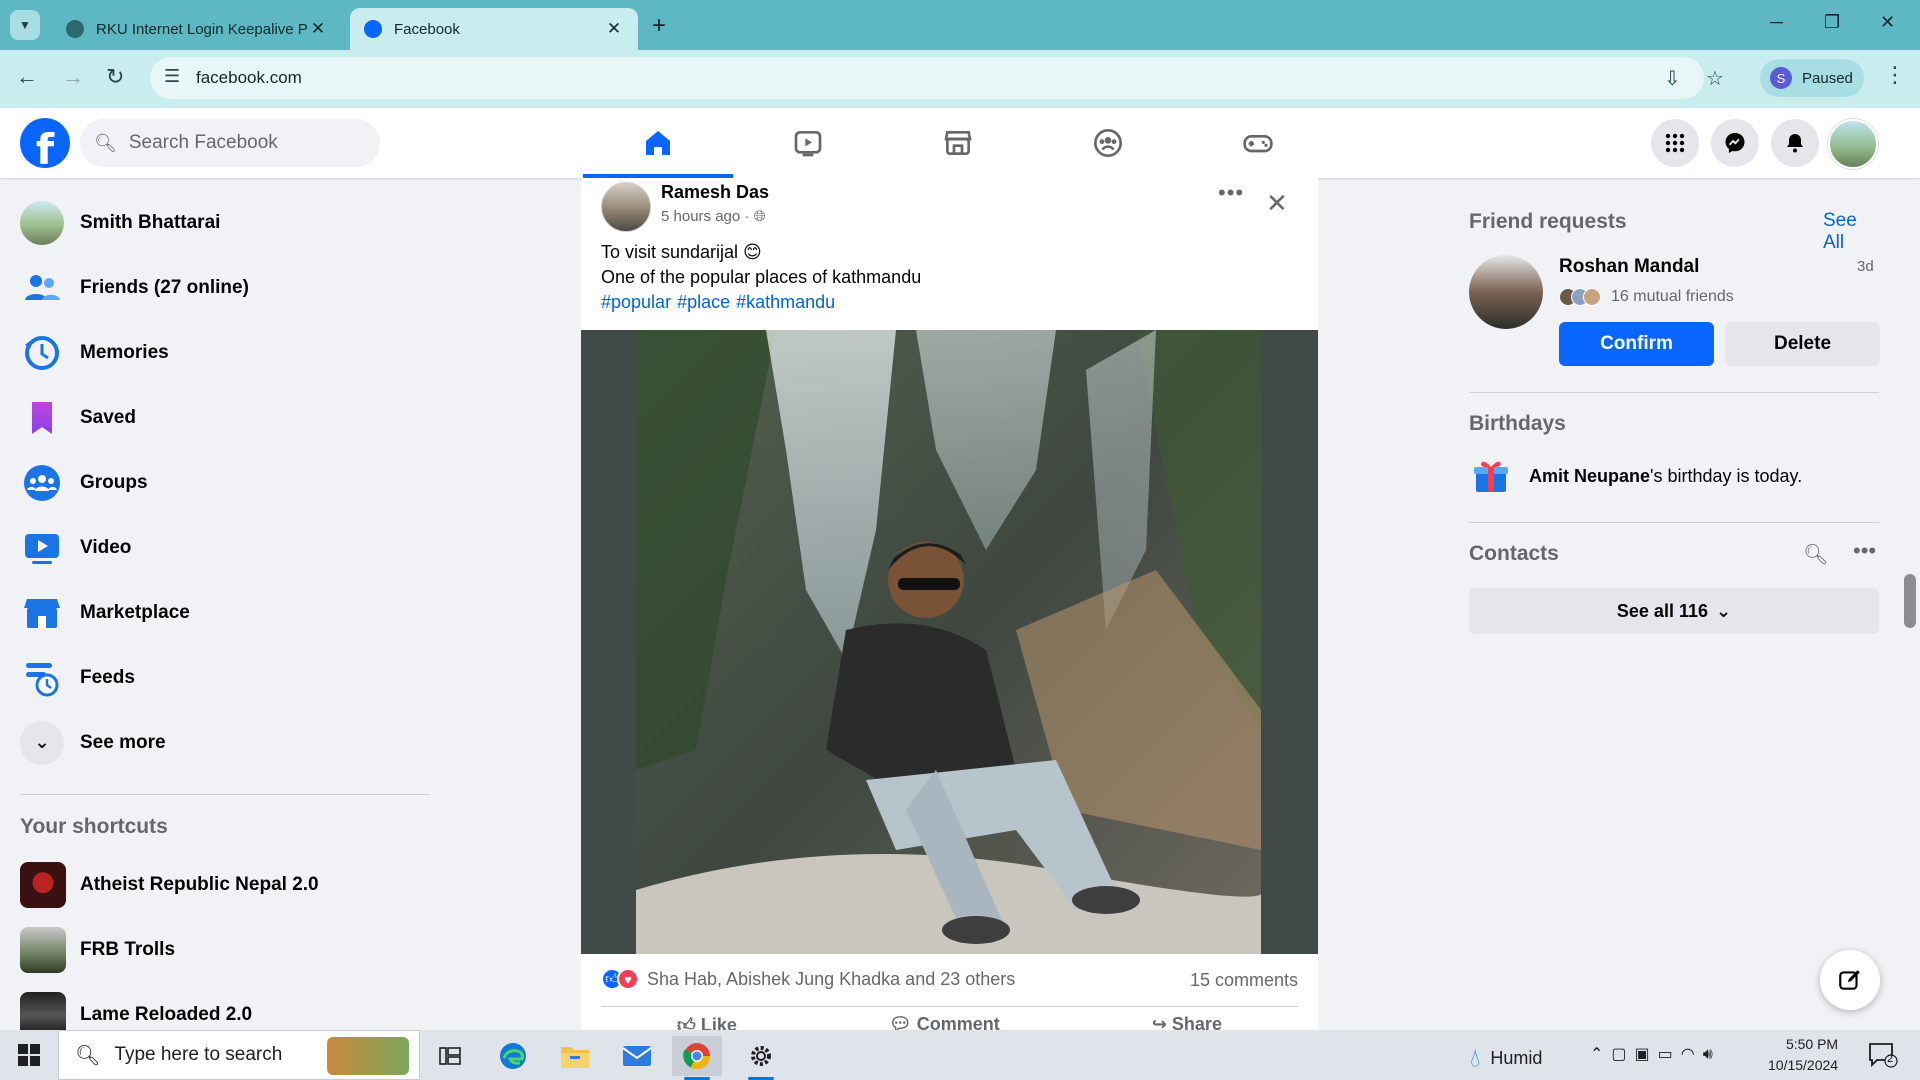  I want to click on weather-widget: 💧︎ Humid, so click(1506, 1058).